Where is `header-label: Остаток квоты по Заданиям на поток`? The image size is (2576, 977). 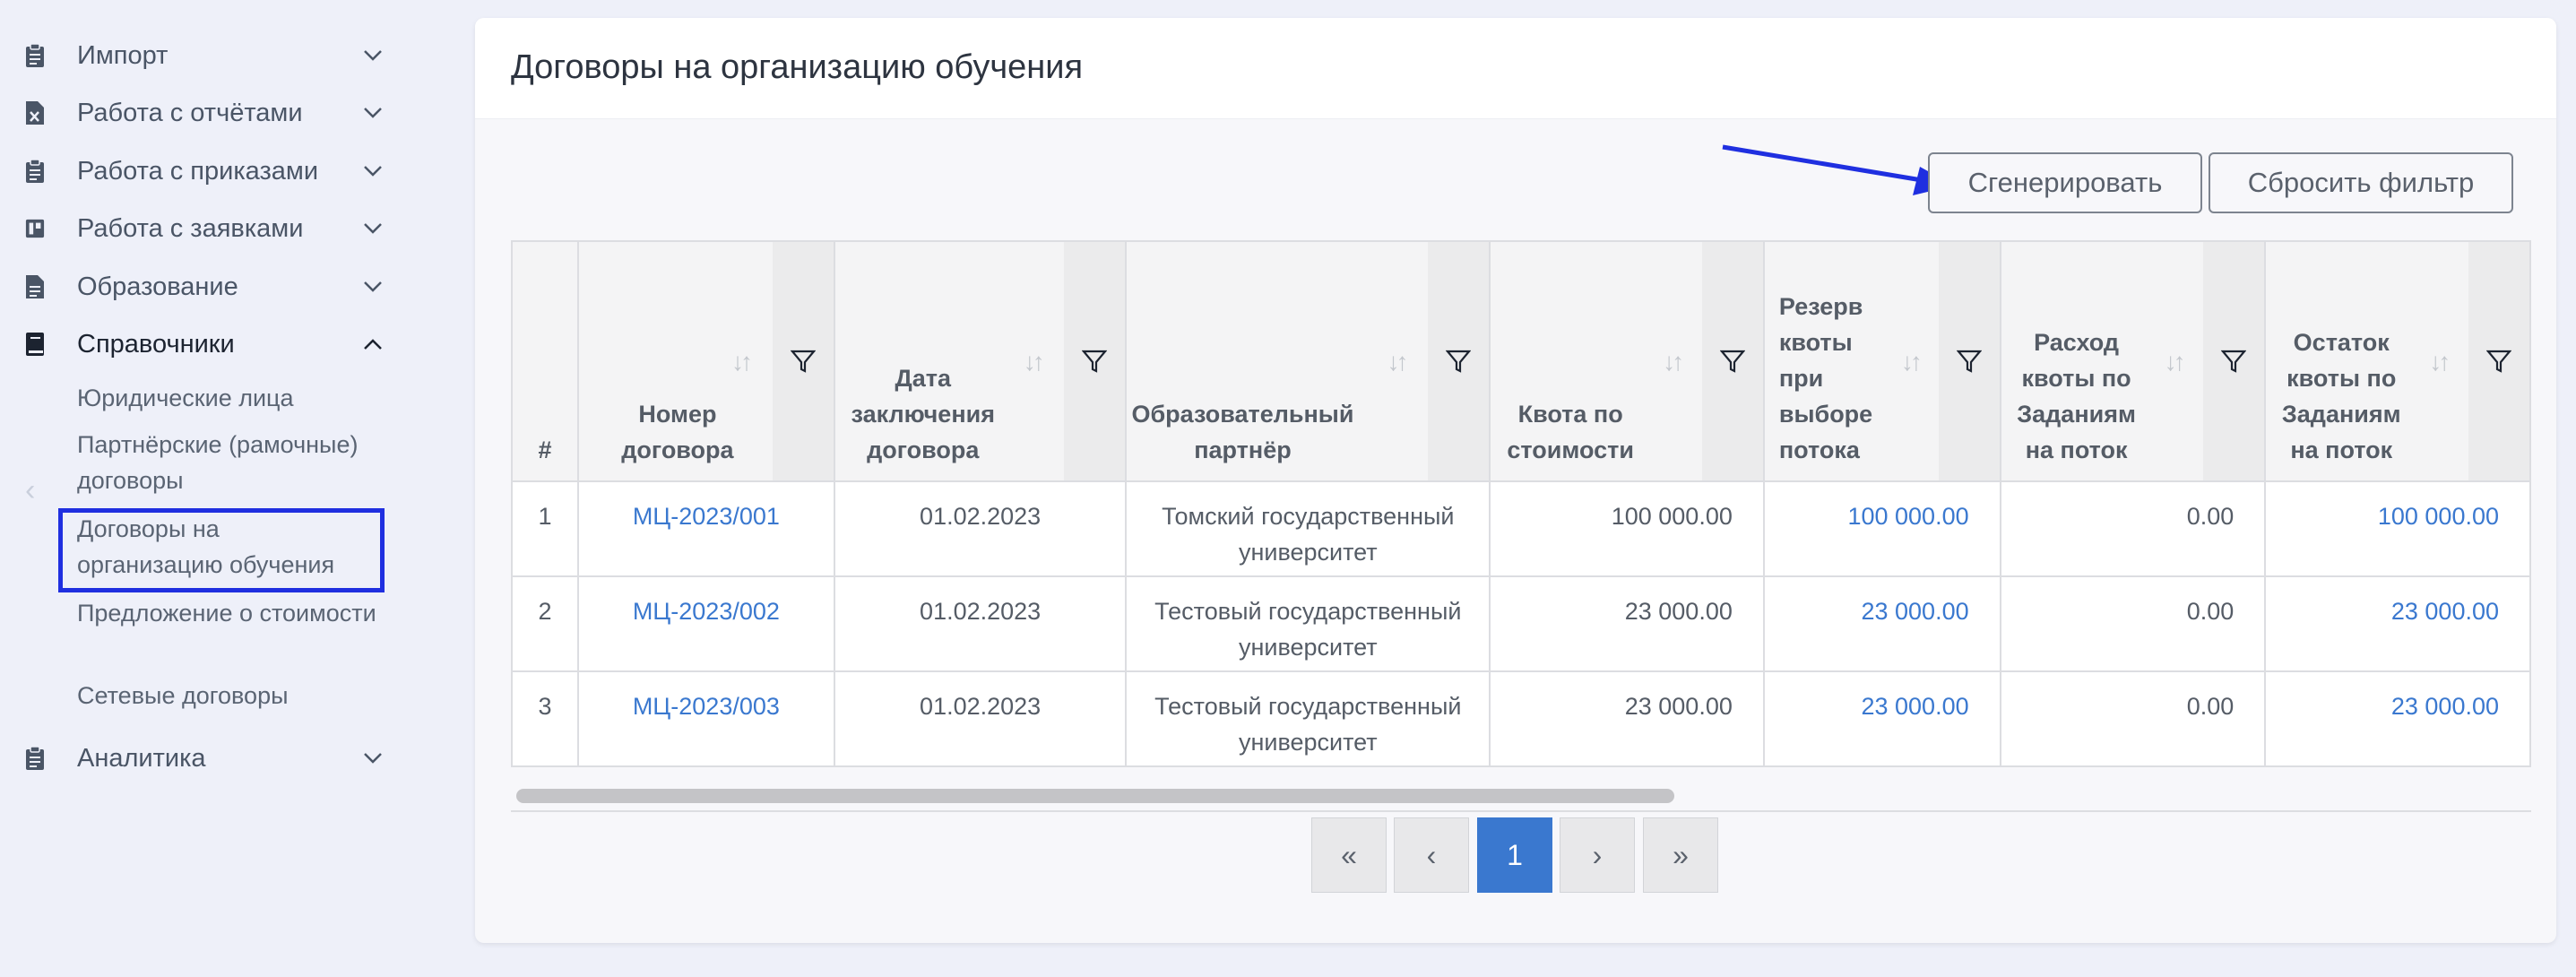 header-label: Остаток квоты по Заданиям на поток is located at coordinates (2341, 396).